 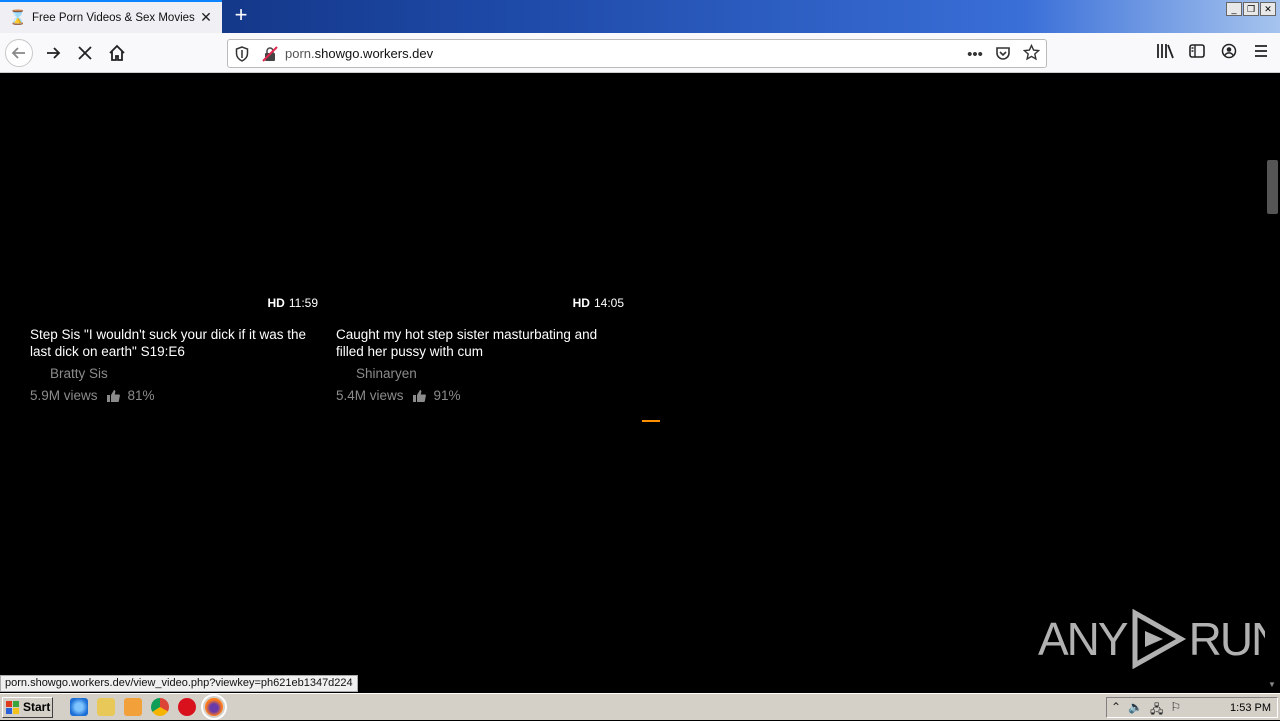 What do you see at coordinates (206, 17) in the screenshot?
I see `close-tab-icon: ✕` at bounding box center [206, 17].